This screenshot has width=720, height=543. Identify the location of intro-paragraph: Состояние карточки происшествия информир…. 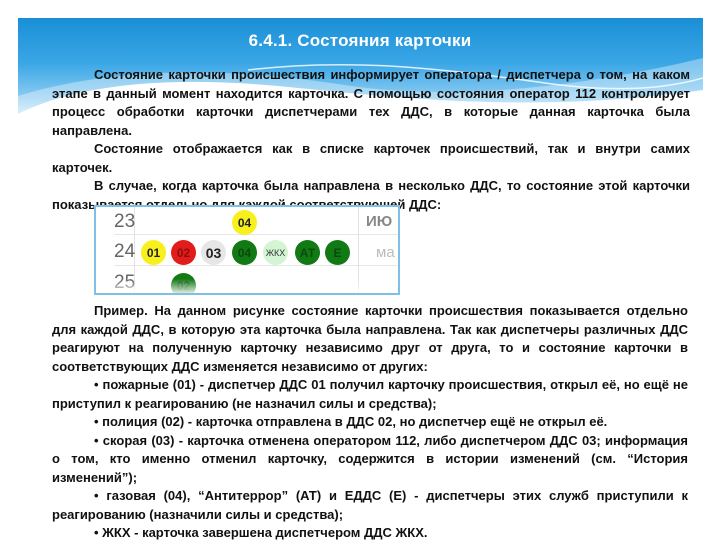
(371, 102).